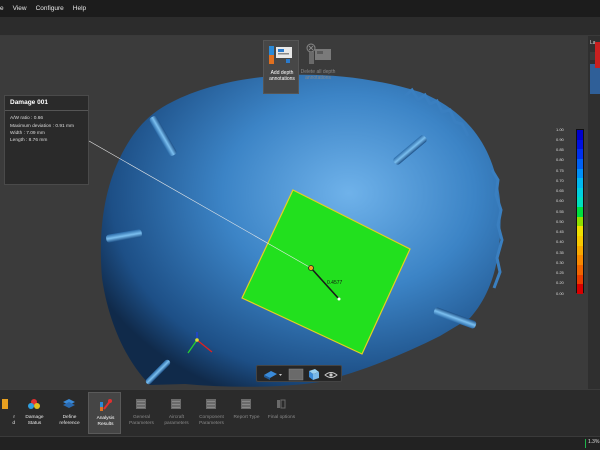  Describe the element at coordinates (597, 55) in the screenshot. I see `right-panel-scroll-thumb` at that location.